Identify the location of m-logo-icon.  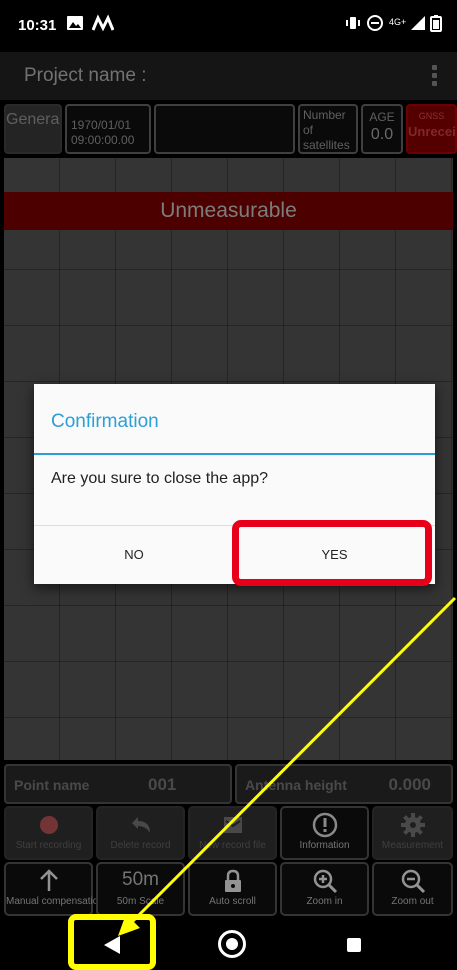
(103, 26).